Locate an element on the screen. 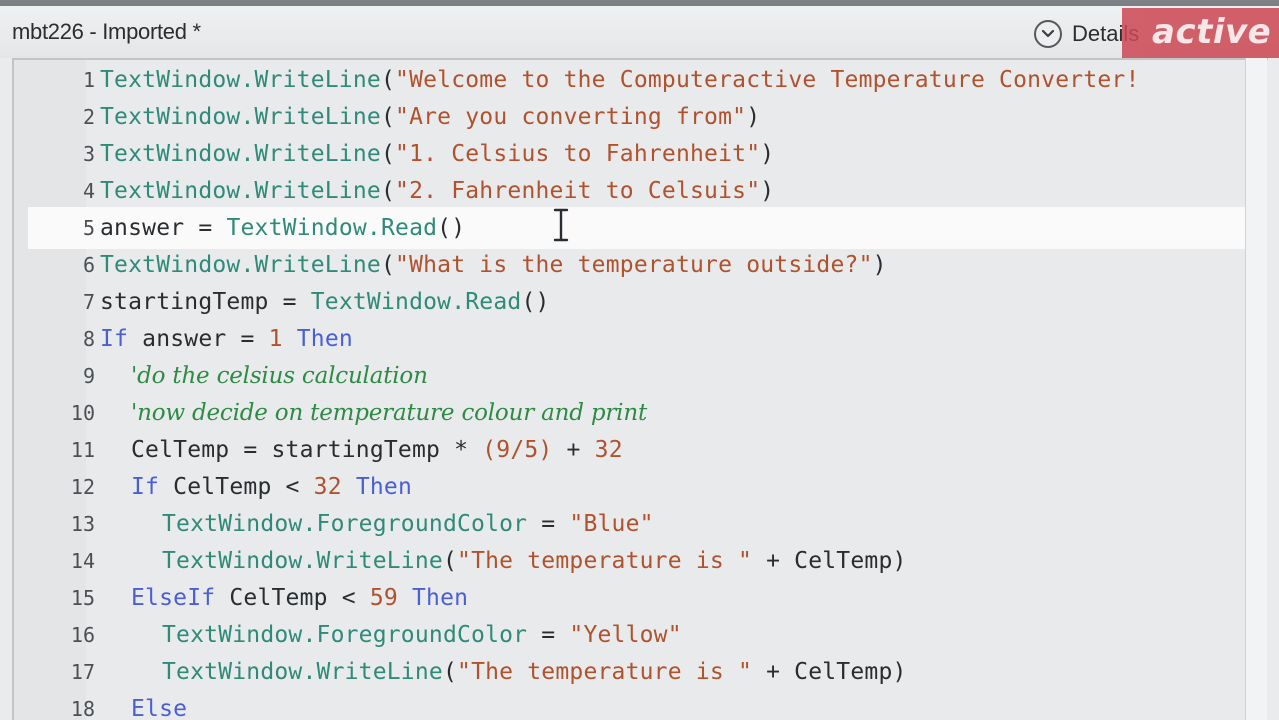 The image size is (1279, 720). code-token-string: "Yellow" is located at coordinates (625, 635).